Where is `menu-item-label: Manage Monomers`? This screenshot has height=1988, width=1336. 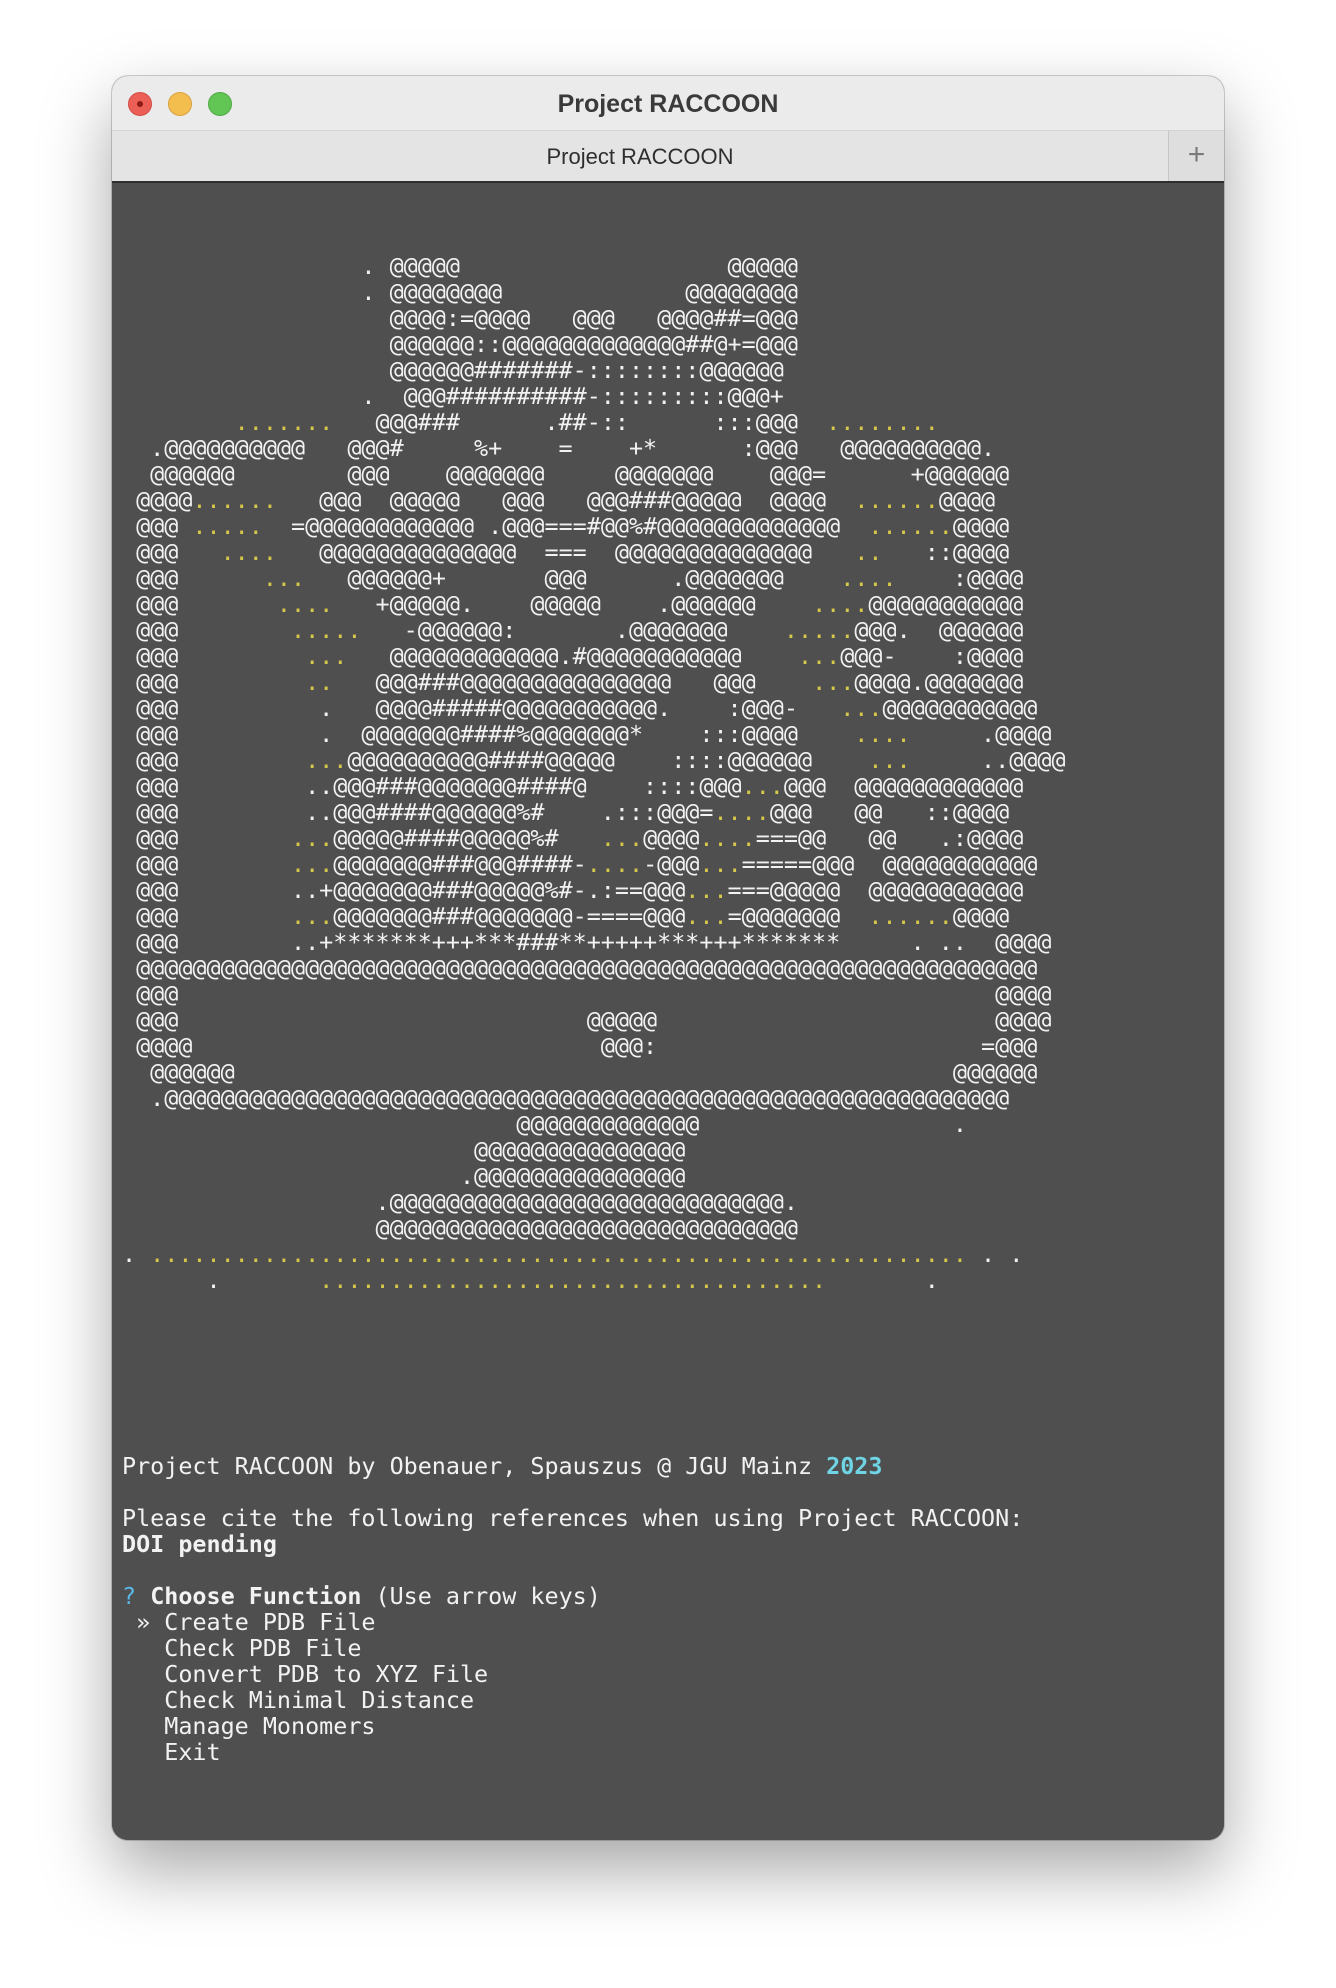 menu-item-label: Manage Monomers is located at coordinates (270, 1726).